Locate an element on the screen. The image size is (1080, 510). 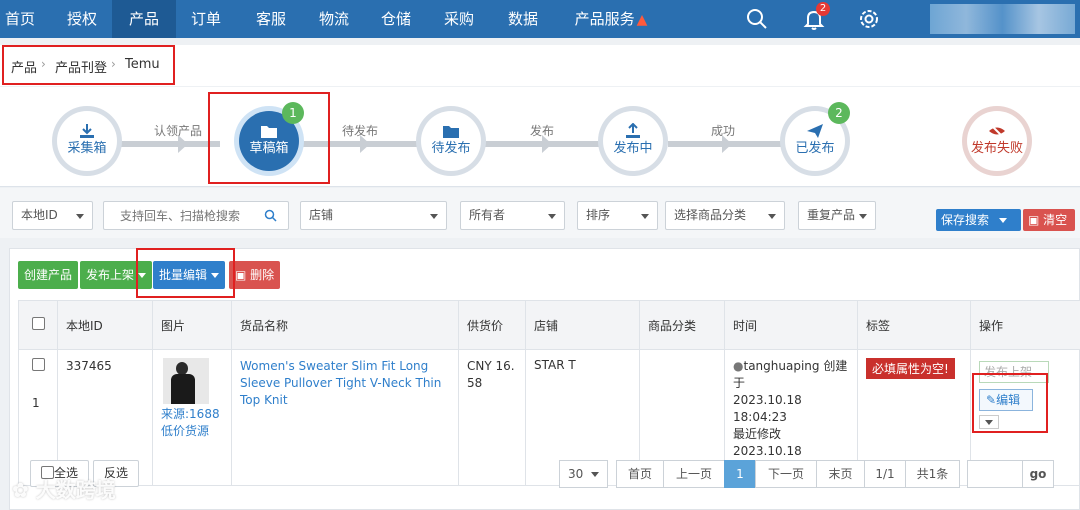
step-publishing-inner: 发布中 is located at coordinates (633, 141).